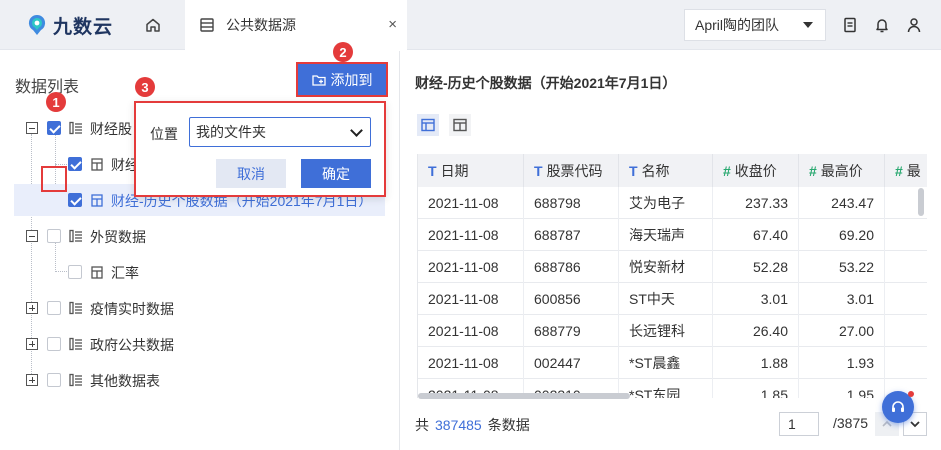  I want to click on table-row: 2021-11-08 600856 ST中天 3.01 3.01, so click(672, 299).